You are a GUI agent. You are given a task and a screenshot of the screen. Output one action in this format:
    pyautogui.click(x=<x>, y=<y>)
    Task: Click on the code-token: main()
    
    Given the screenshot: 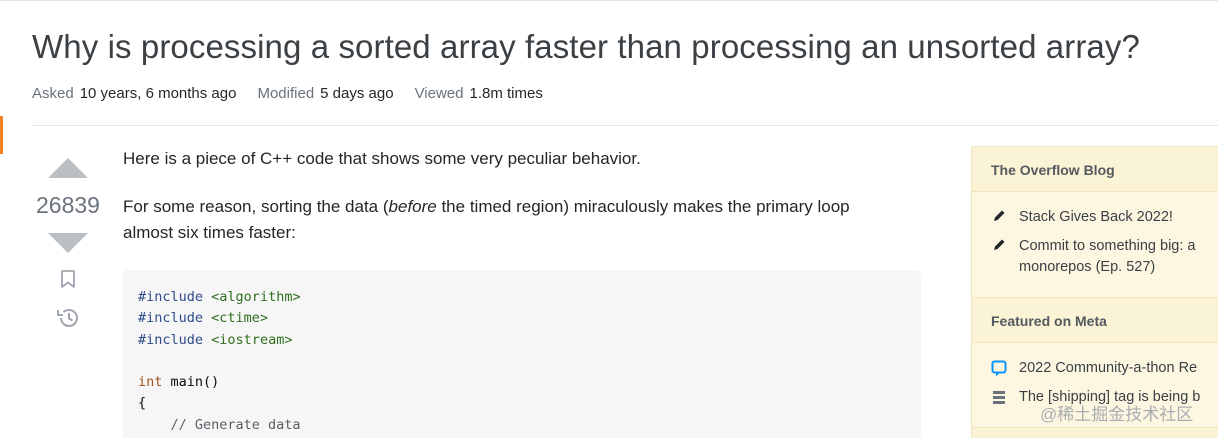 What is the action you would take?
    pyautogui.click(x=191, y=382)
    